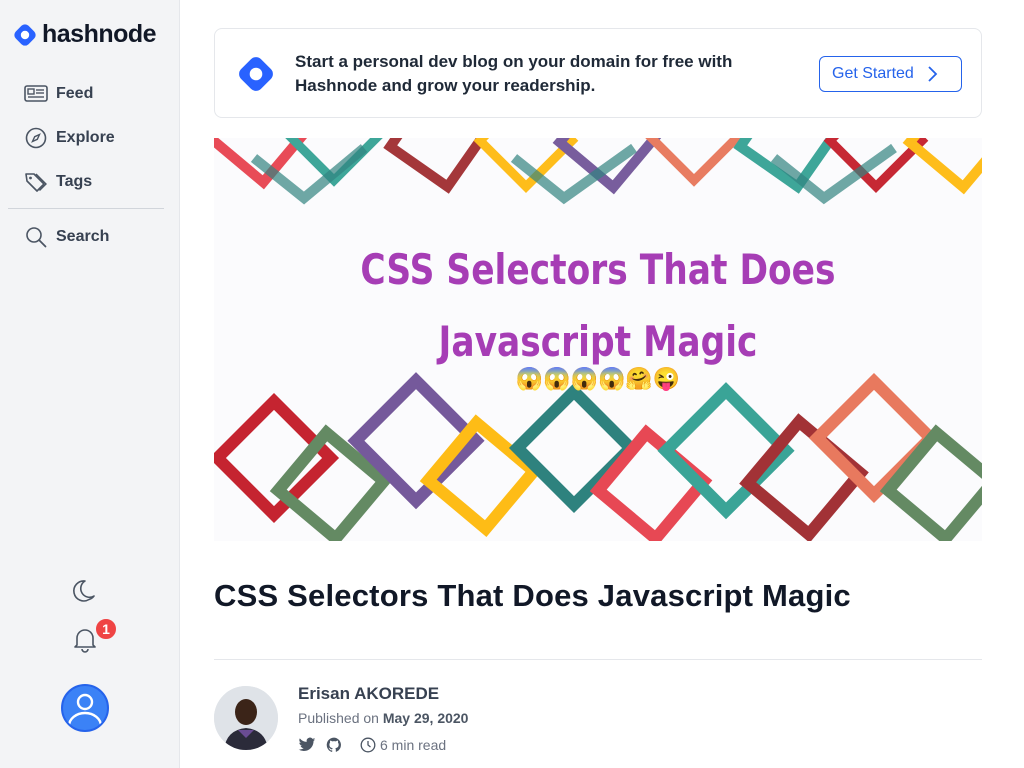  What do you see at coordinates (368, 745) in the screenshot?
I see `clock-icon` at bounding box center [368, 745].